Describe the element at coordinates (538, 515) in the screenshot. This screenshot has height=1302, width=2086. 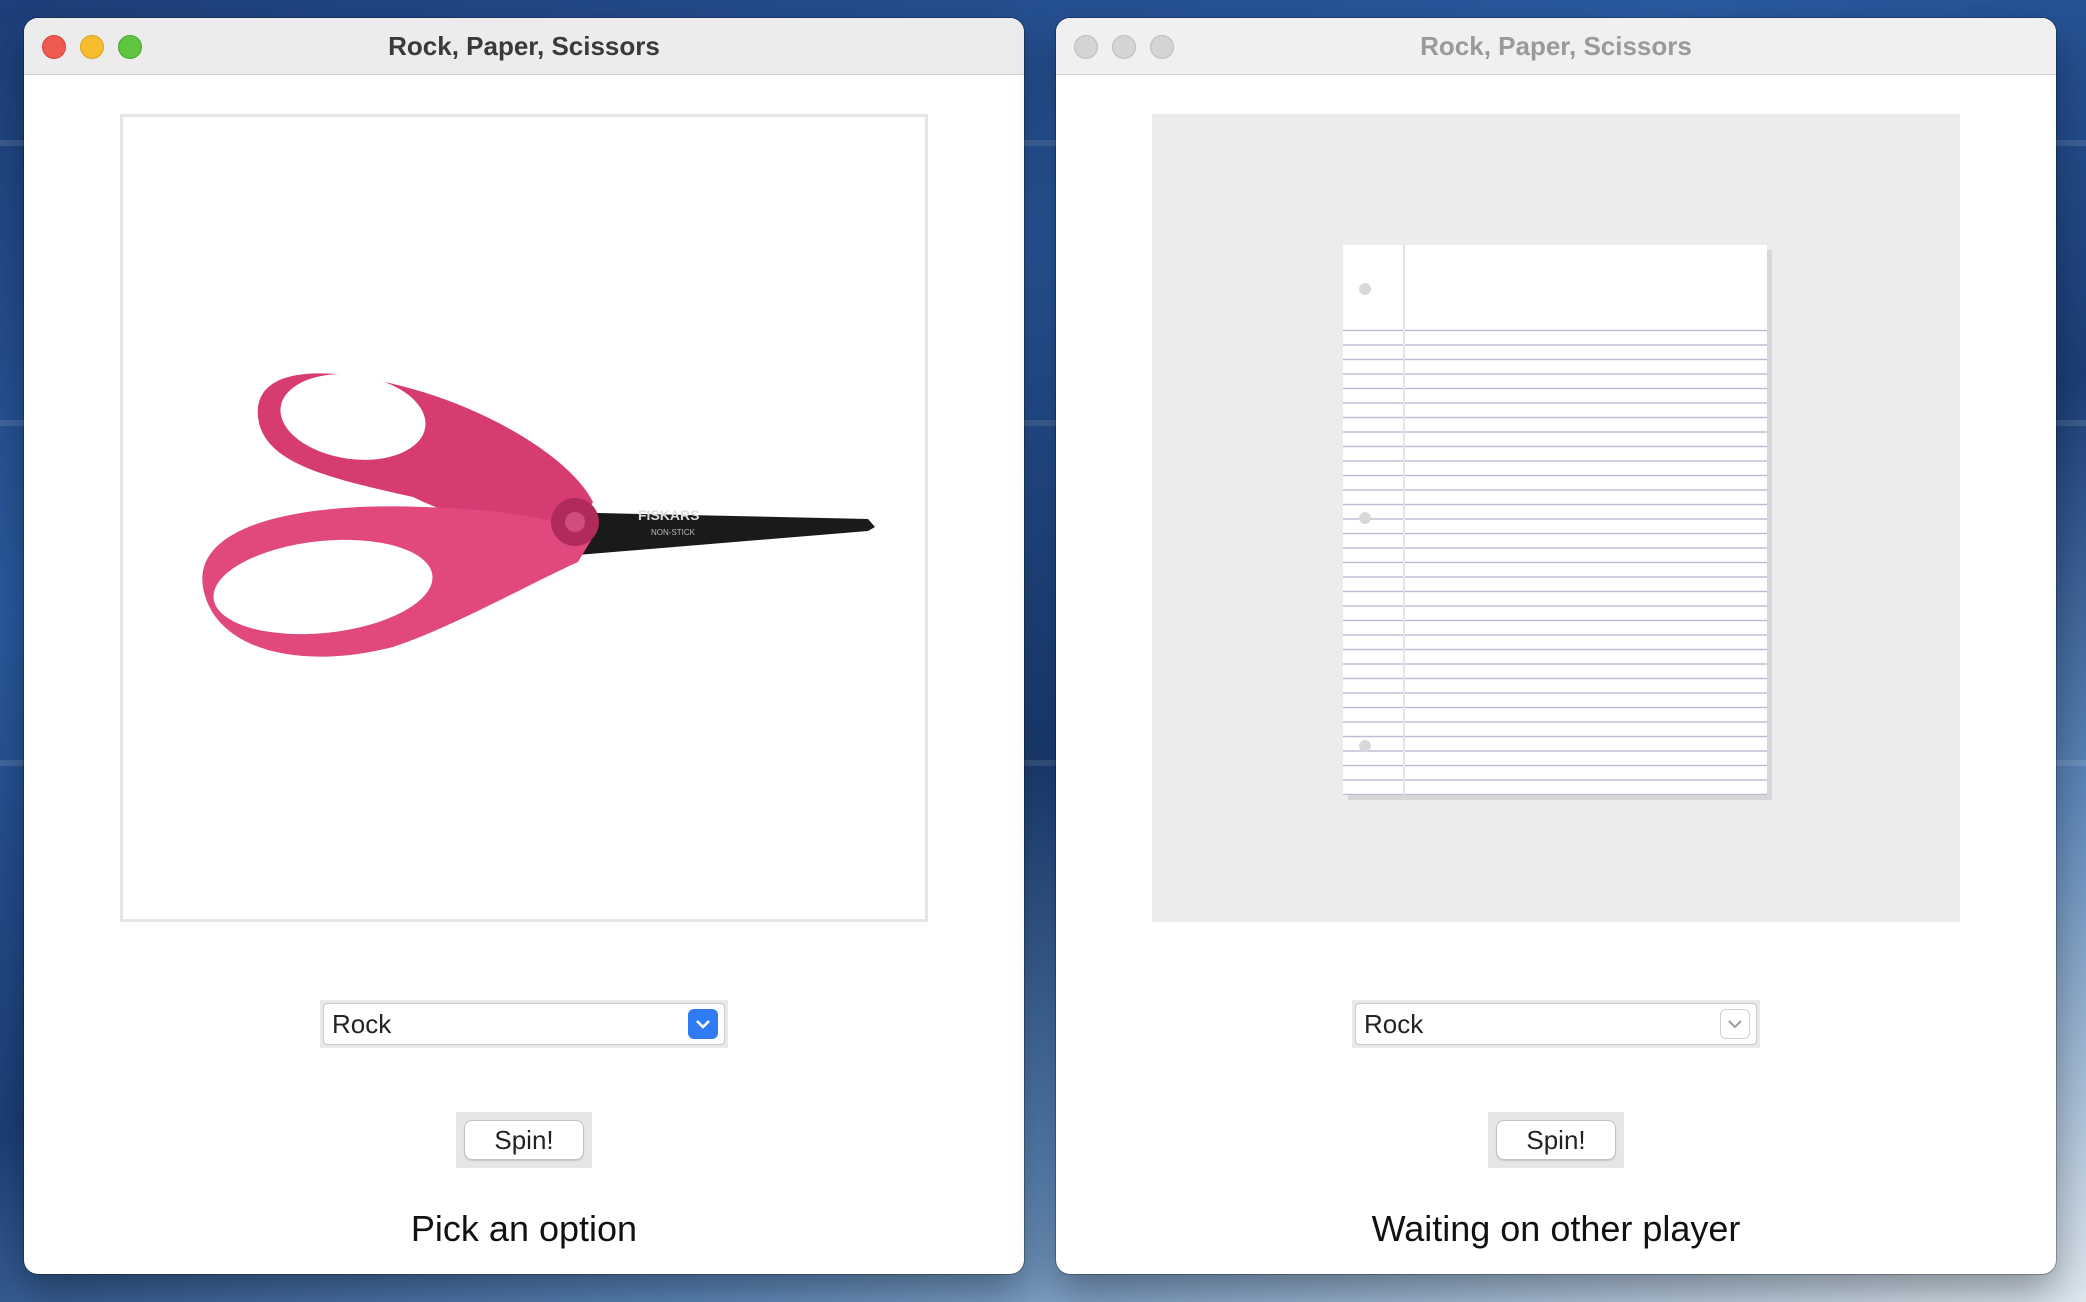
I see `scissors-icon: FISKARS NON-STICK` at that location.